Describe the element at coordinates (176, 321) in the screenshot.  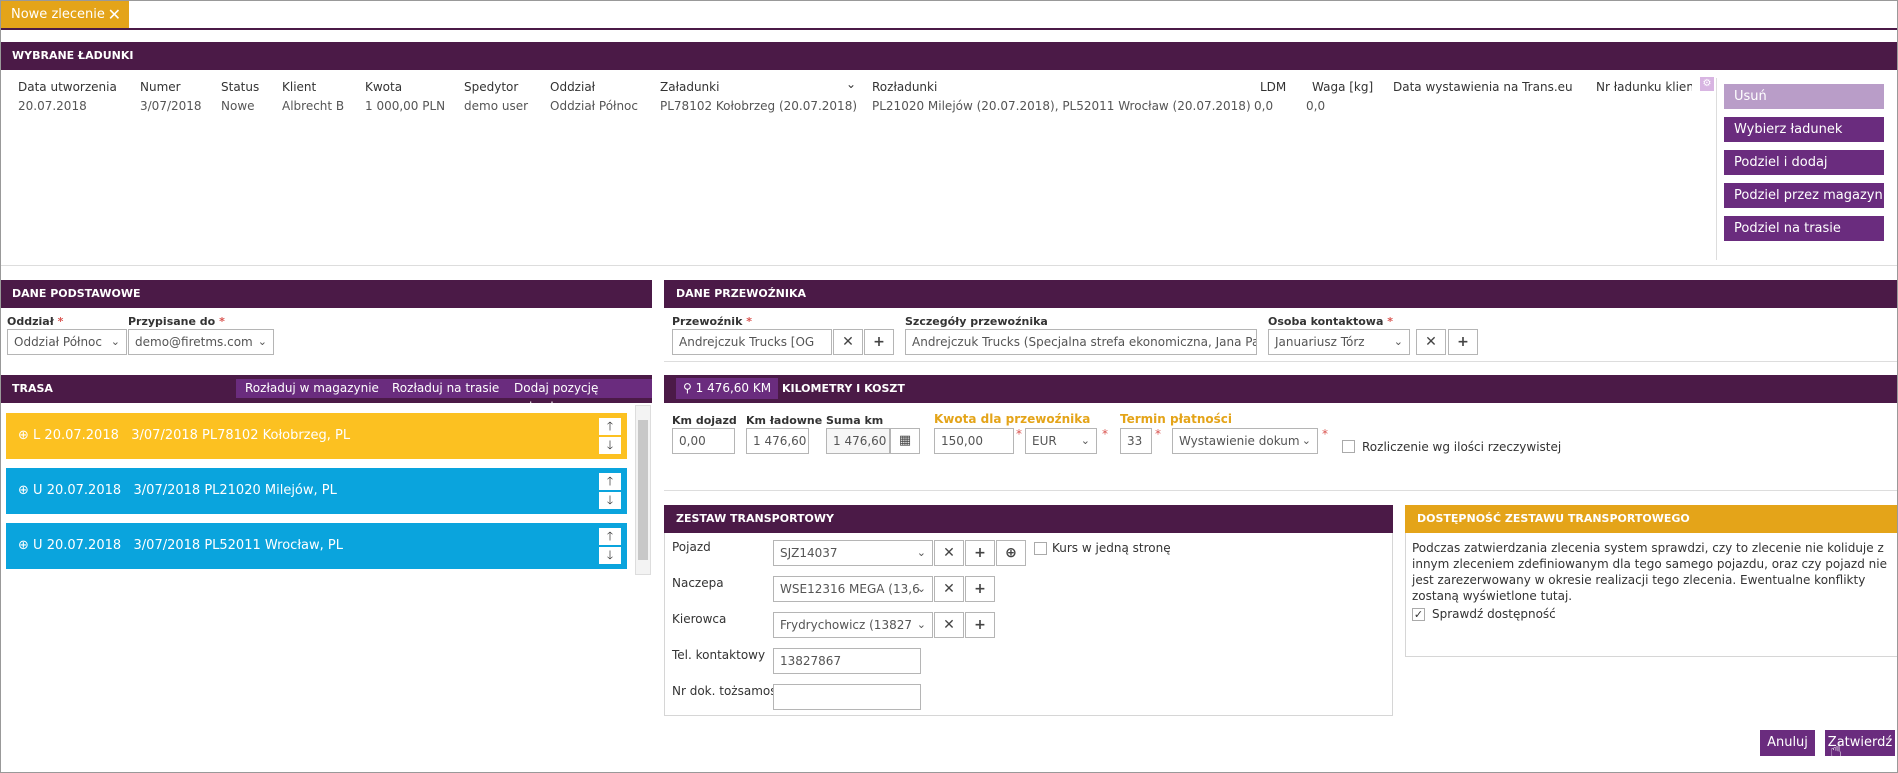
I see `assigned-label: Przypisane do *` at that location.